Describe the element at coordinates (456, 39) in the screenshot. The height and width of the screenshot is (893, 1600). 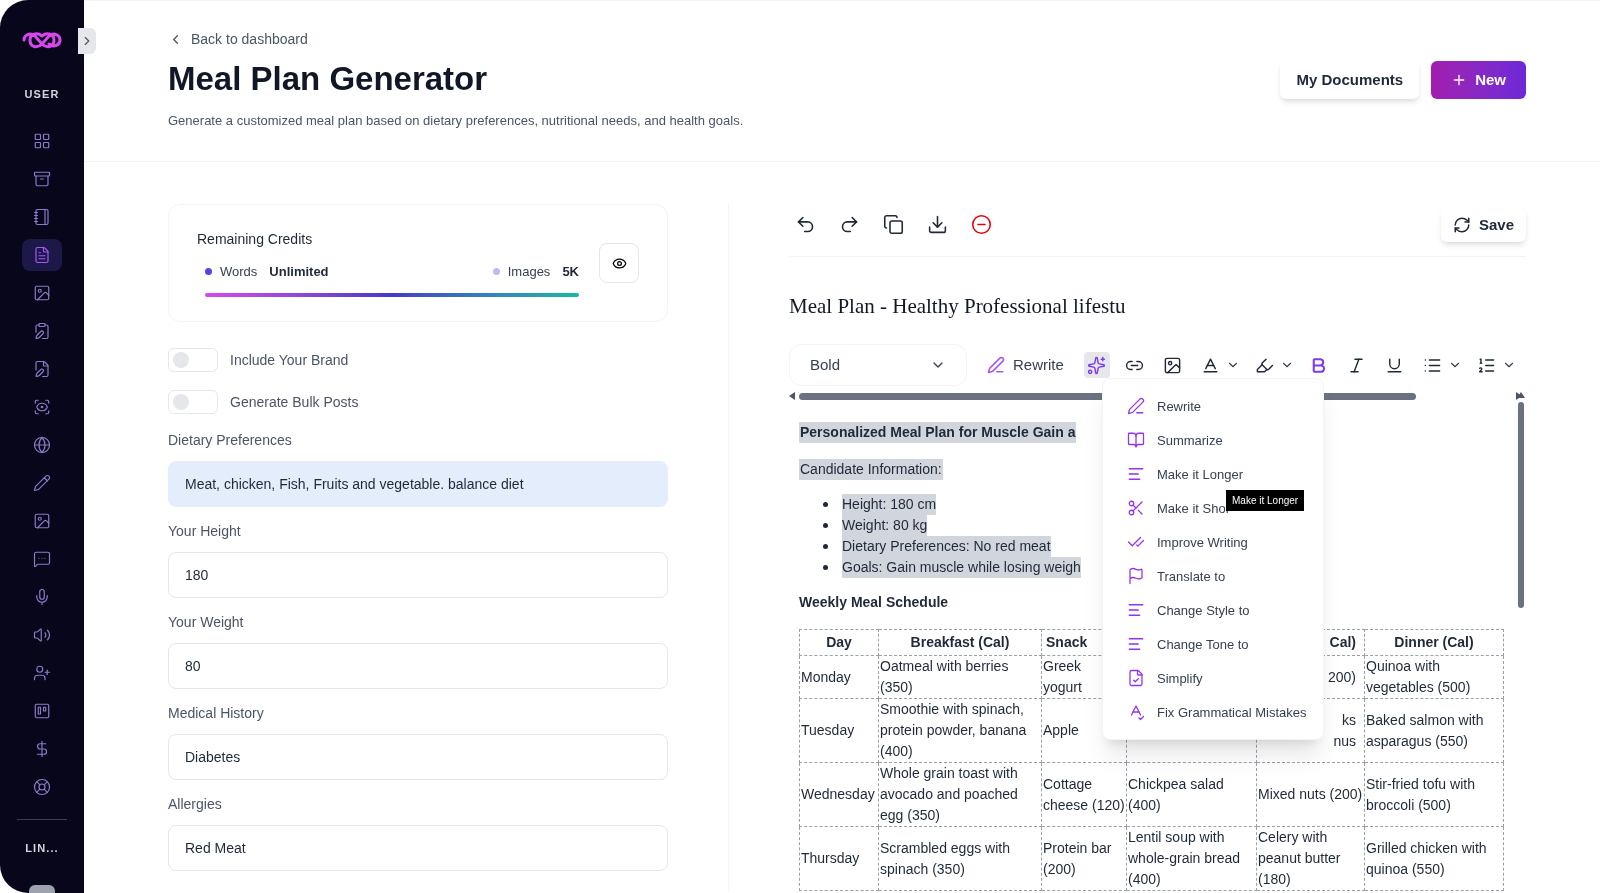
I see `back-link: Back to dashboard` at that location.